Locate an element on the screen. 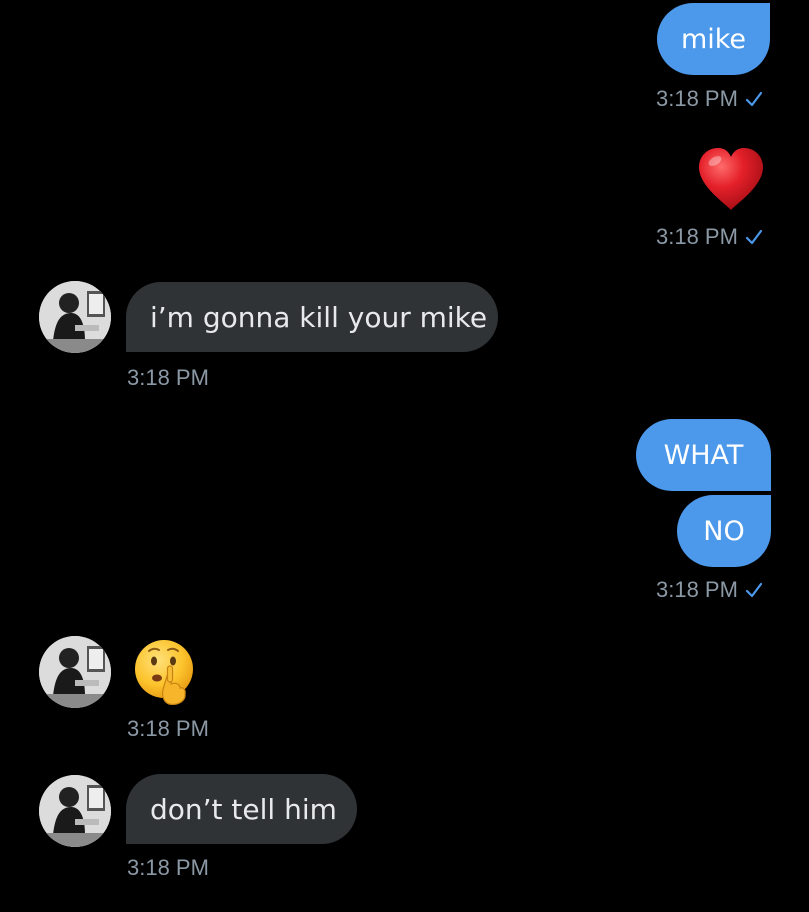 This screenshot has height=912, width=809. incoming-message-bubble: i’m gonna kill your mike is located at coordinates (312, 317).